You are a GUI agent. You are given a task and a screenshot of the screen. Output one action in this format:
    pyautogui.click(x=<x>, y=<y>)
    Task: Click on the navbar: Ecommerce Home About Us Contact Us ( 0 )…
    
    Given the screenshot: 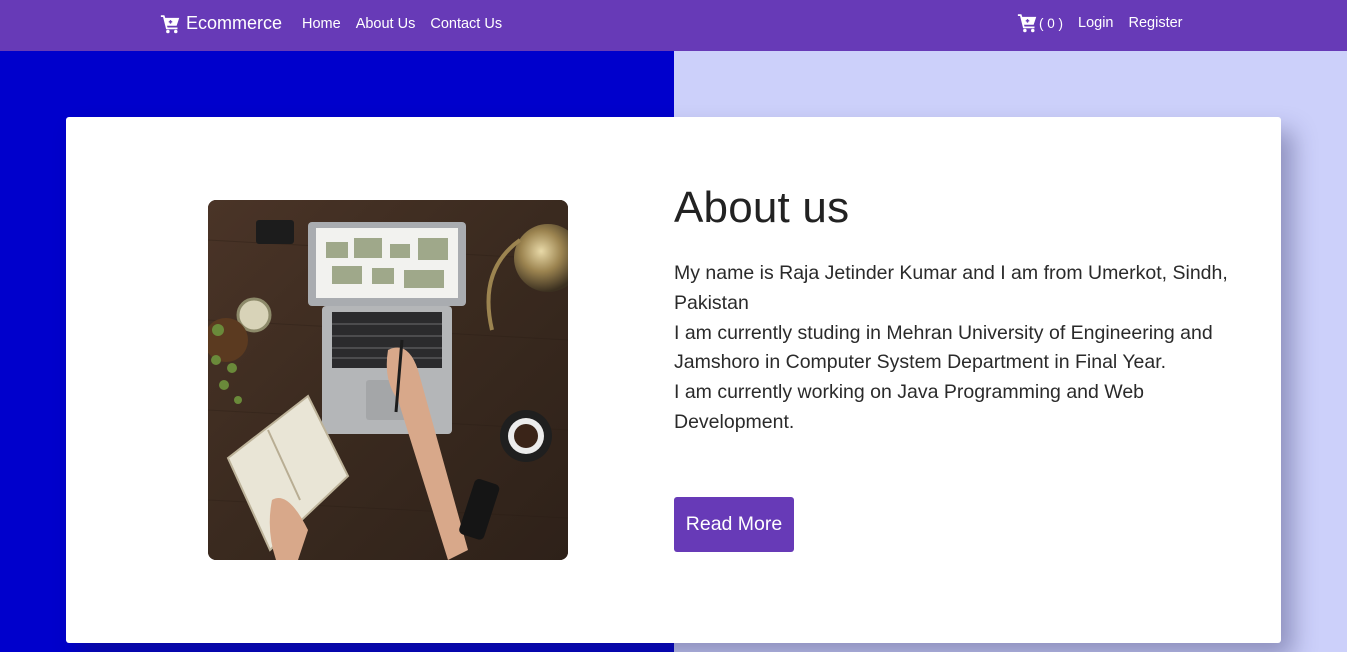 What is the action you would take?
    pyautogui.click(x=673, y=25)
    